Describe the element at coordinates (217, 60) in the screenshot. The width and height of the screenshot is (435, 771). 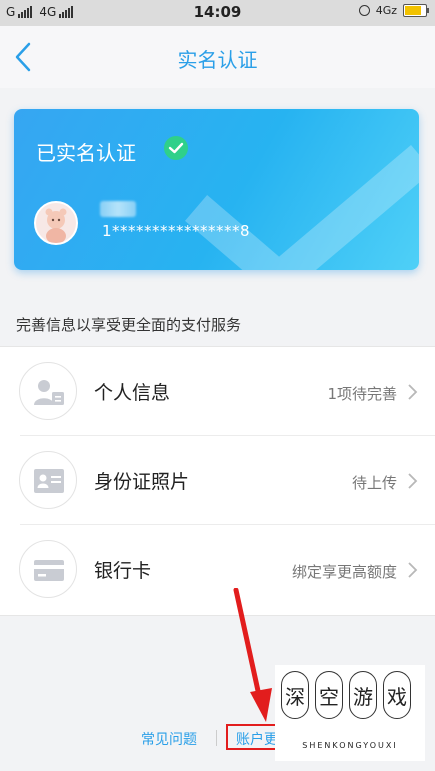
I see `page-title: 实名认证` at that location.